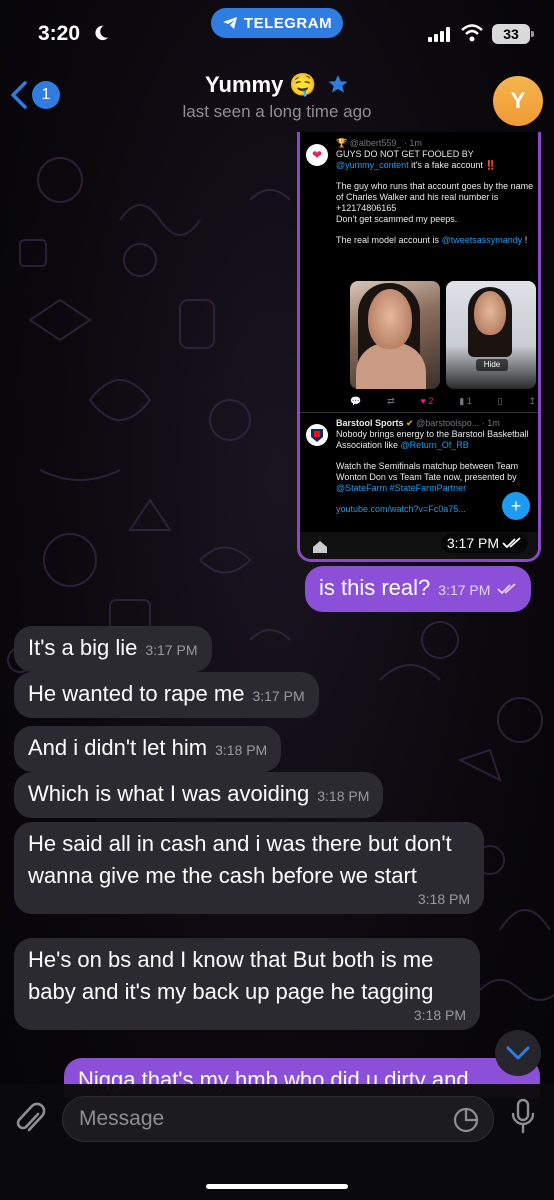 This screenshot has height=1200, width=554. Describe the element at coordinates (320, 547) in the screenshot. I see `home-icon` at that location.